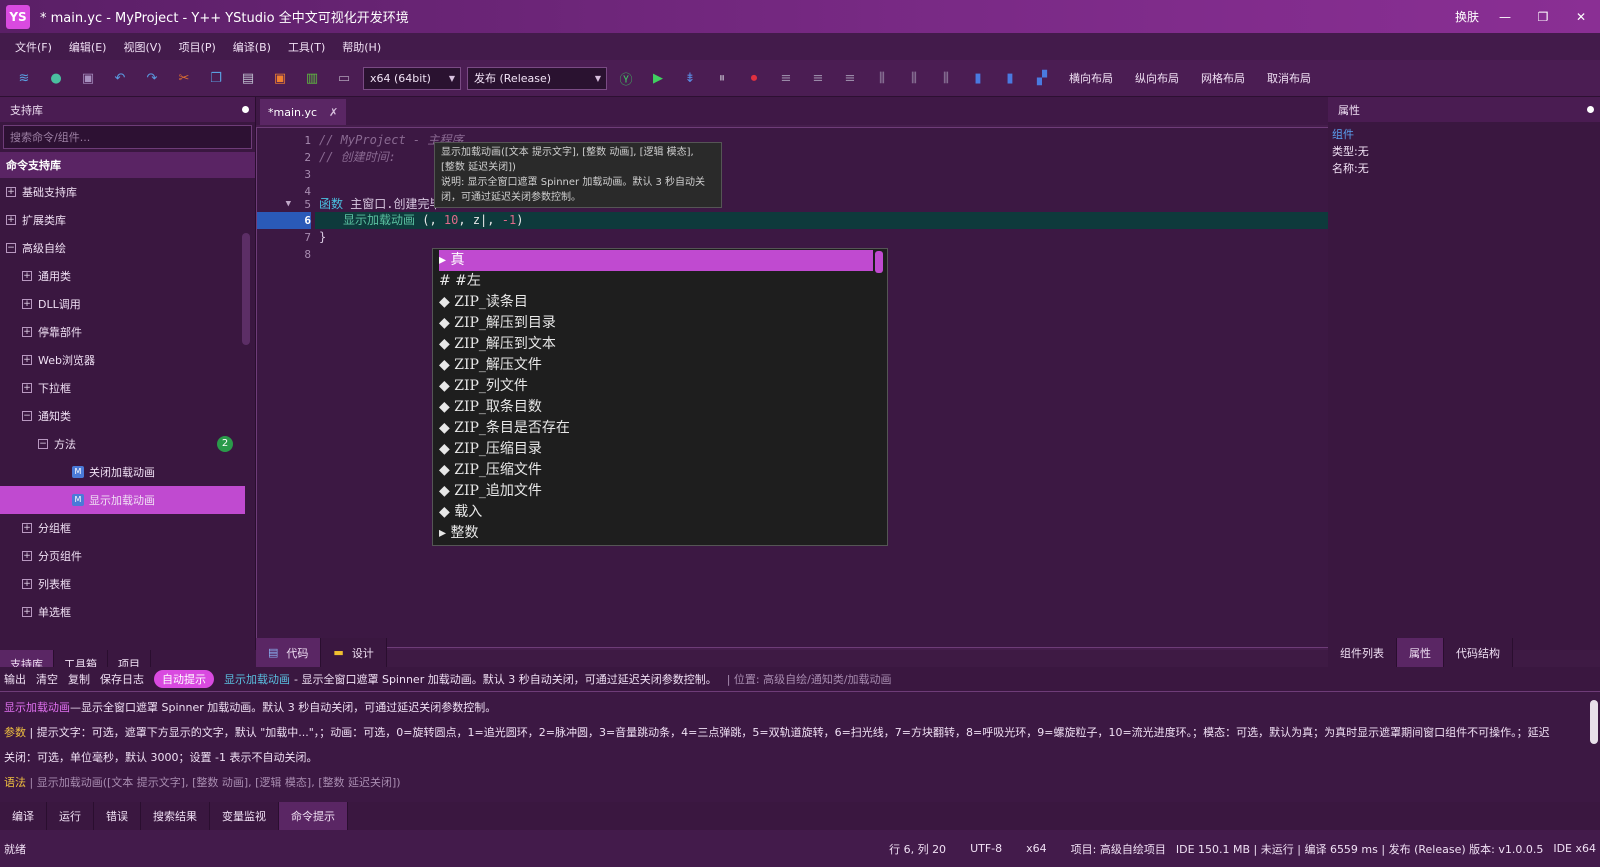  I want to click on chevron-down-icon: ▼, so click(451, 78).